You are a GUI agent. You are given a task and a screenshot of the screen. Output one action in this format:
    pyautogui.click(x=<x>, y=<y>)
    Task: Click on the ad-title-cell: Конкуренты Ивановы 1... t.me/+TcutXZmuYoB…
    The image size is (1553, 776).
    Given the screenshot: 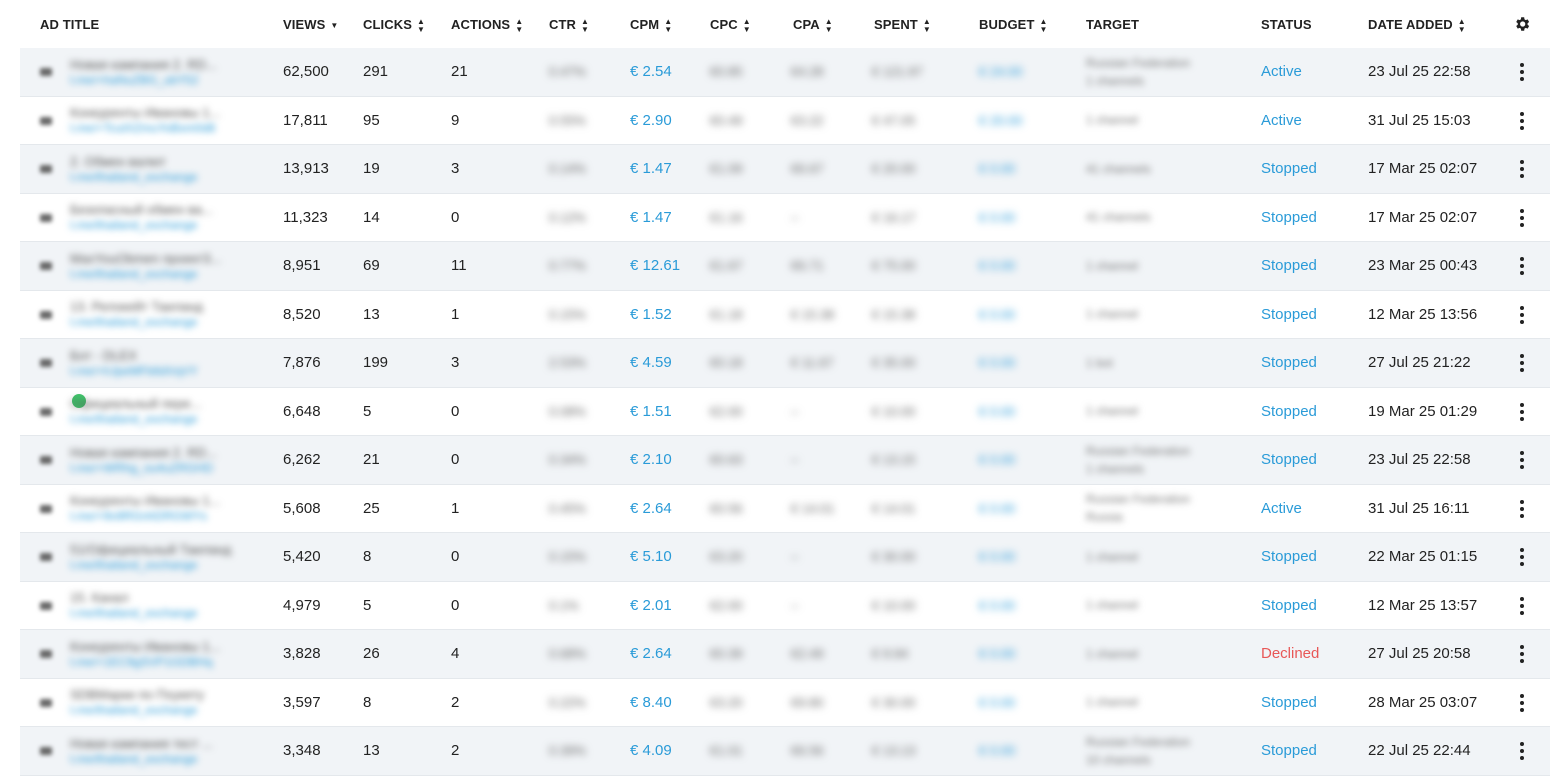 What is the action you would take?
    pyautogui.click(x=170, y=121)
    